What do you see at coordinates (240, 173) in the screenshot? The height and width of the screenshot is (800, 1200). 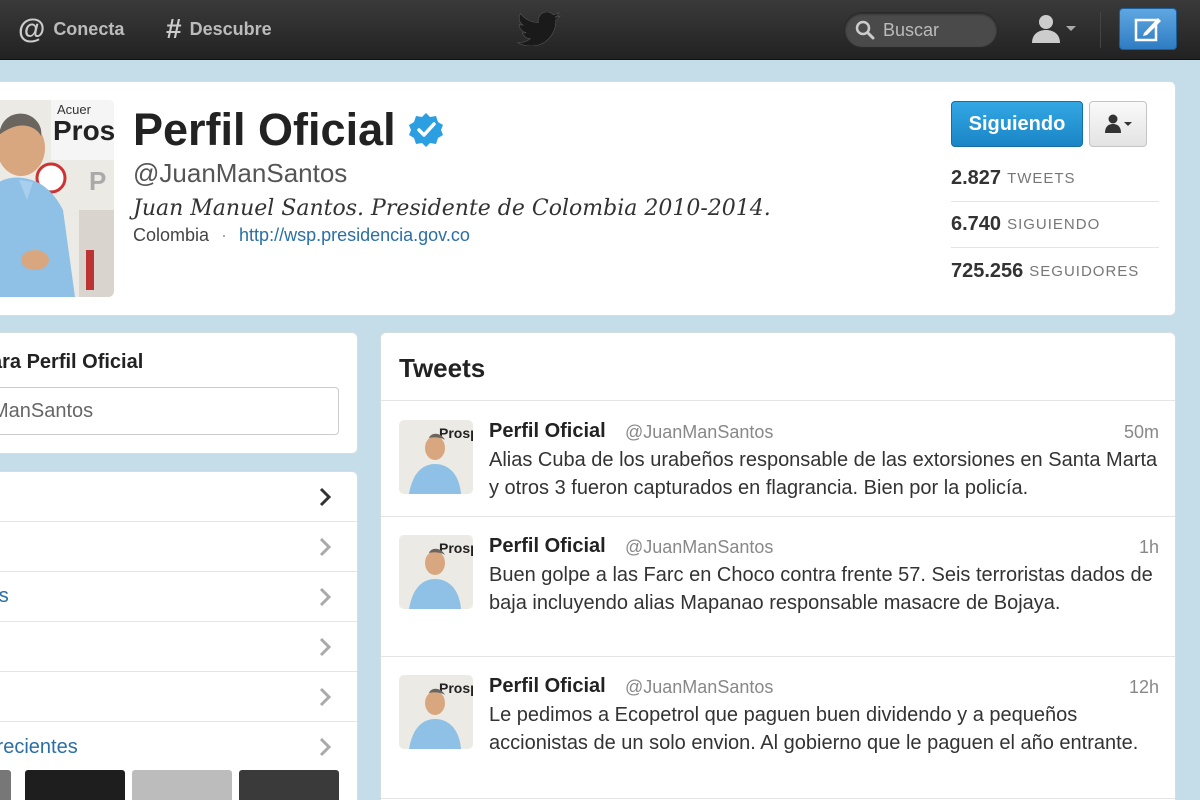 I see `profile-handle: @JuanManSantos` at bounding box center [240, 173].